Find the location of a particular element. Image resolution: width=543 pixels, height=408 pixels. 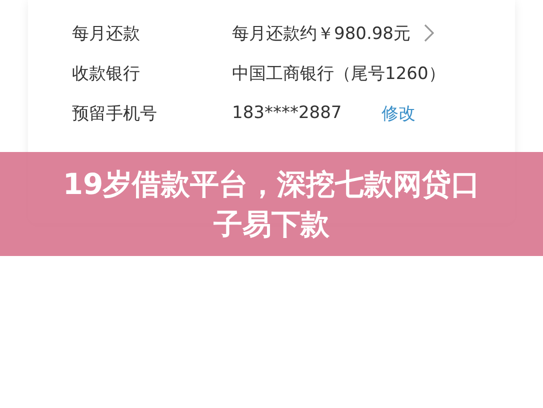

row-label: 收款银行 is located at coordinates (106, 73).